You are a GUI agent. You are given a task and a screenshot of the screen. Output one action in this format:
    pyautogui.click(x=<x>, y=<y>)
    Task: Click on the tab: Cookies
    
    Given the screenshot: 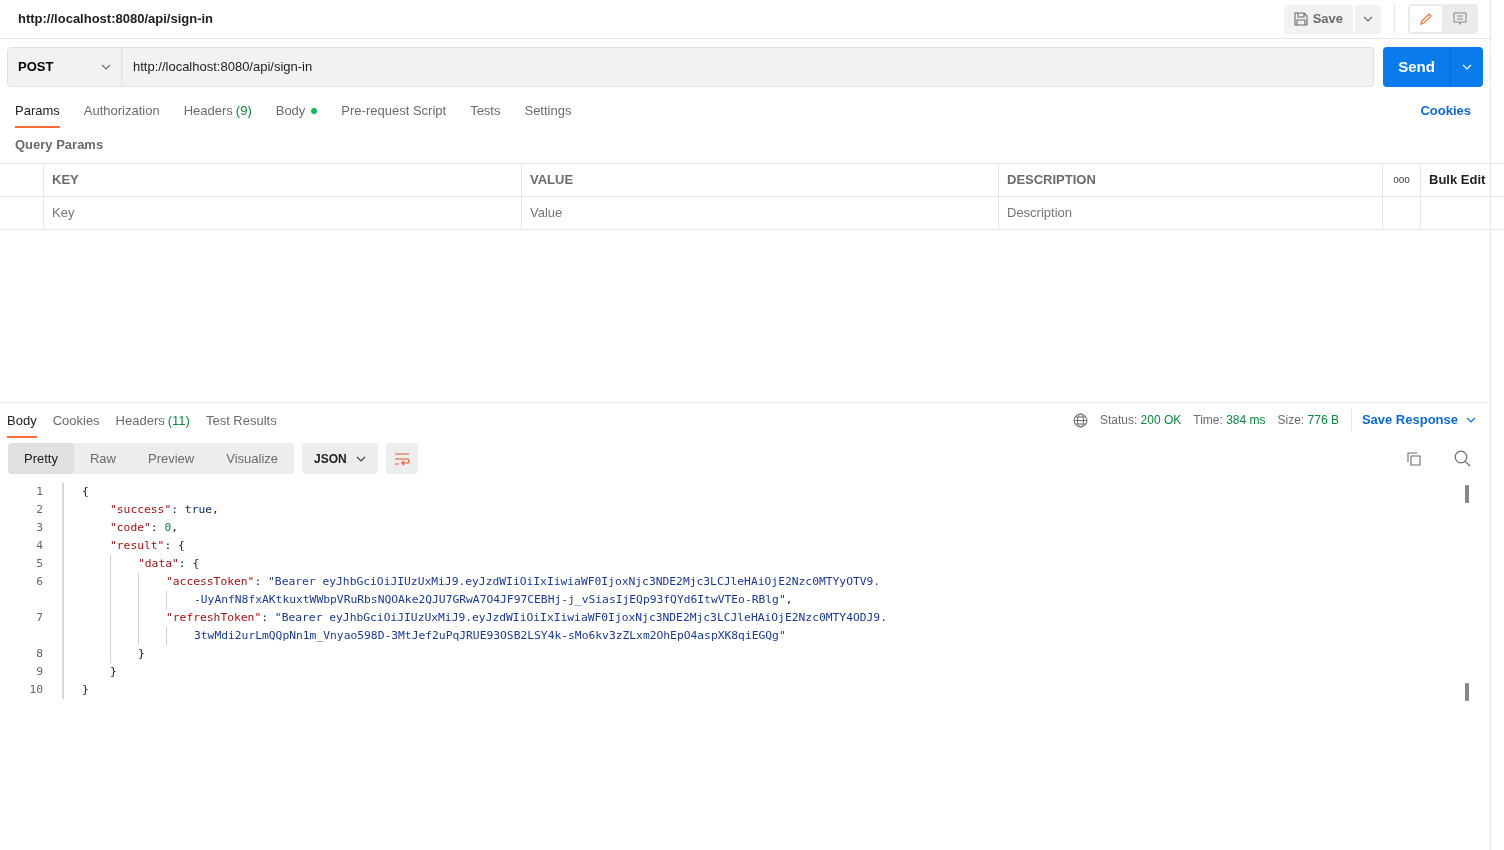 What is the action you would take?
    pyautogui.click(x=76, y=421)
    